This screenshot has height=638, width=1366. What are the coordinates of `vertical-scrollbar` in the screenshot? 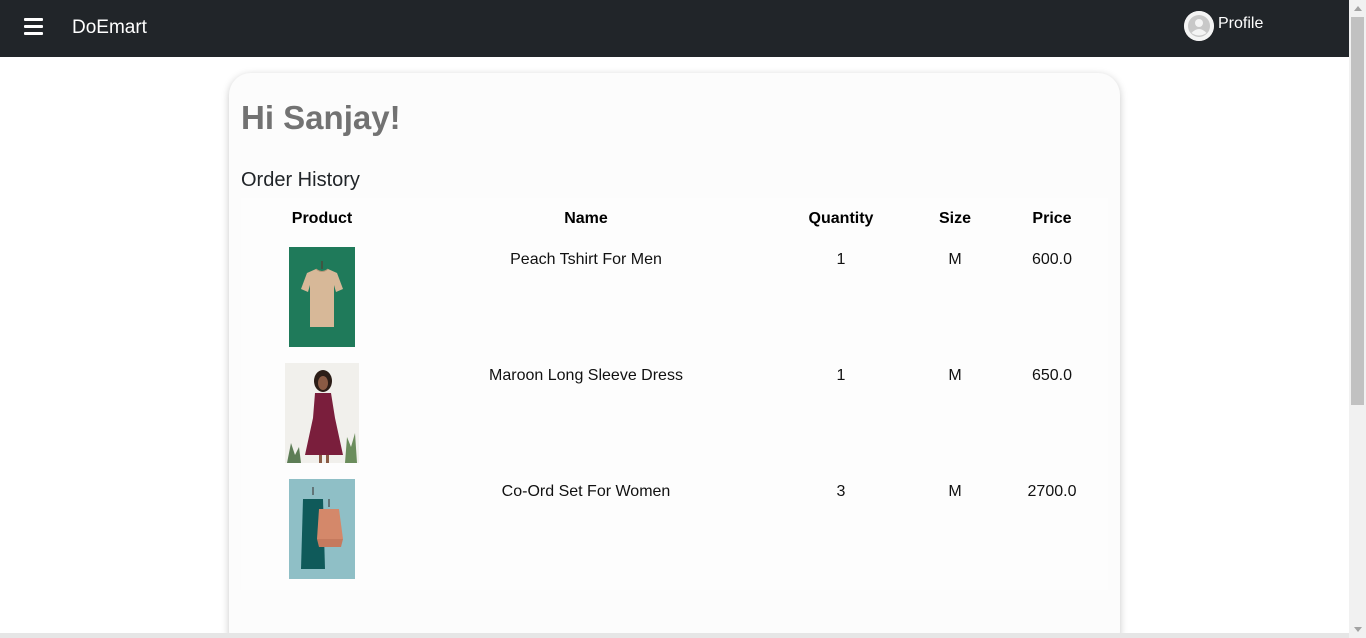 It's located at (1357, 319).